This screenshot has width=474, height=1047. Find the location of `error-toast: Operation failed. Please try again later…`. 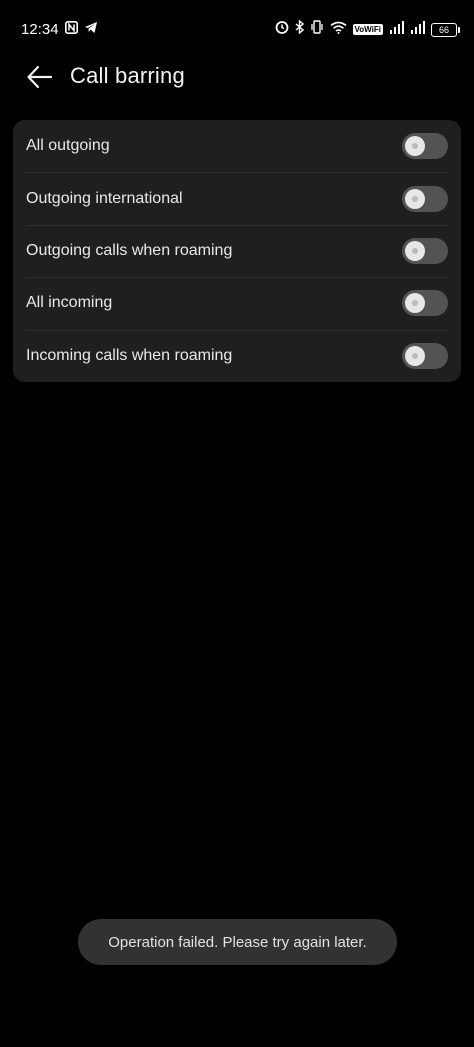

error-toast: Operation failed. Please try again later… is located at coordinates (237, 942).